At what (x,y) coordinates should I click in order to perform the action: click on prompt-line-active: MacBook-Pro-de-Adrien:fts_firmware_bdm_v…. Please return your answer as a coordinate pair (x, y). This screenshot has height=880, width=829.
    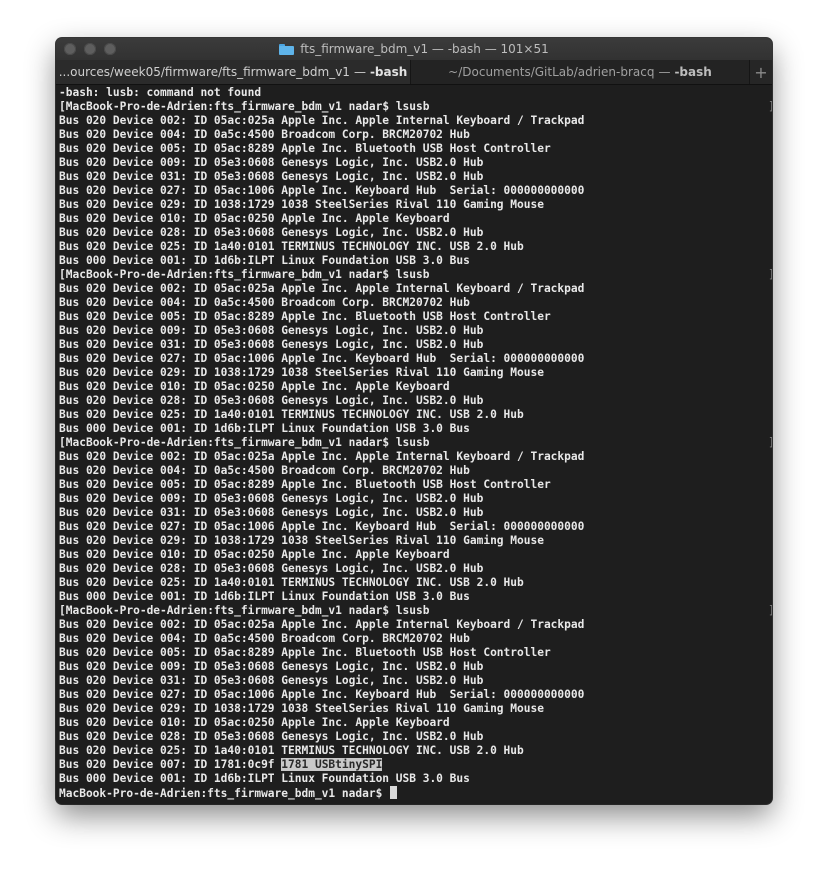
    Looking at the image, I should click on (413, 793).